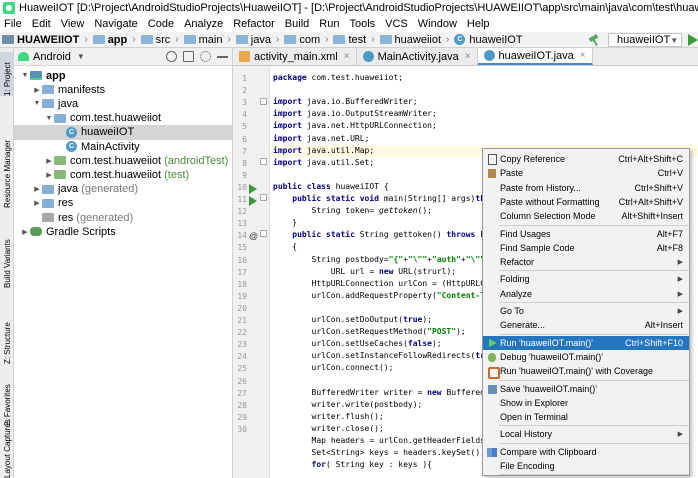  Describe the element at coordinates (534, 417) in the screenshot. I see `context-menu-label: Open in Terminal` at that location.